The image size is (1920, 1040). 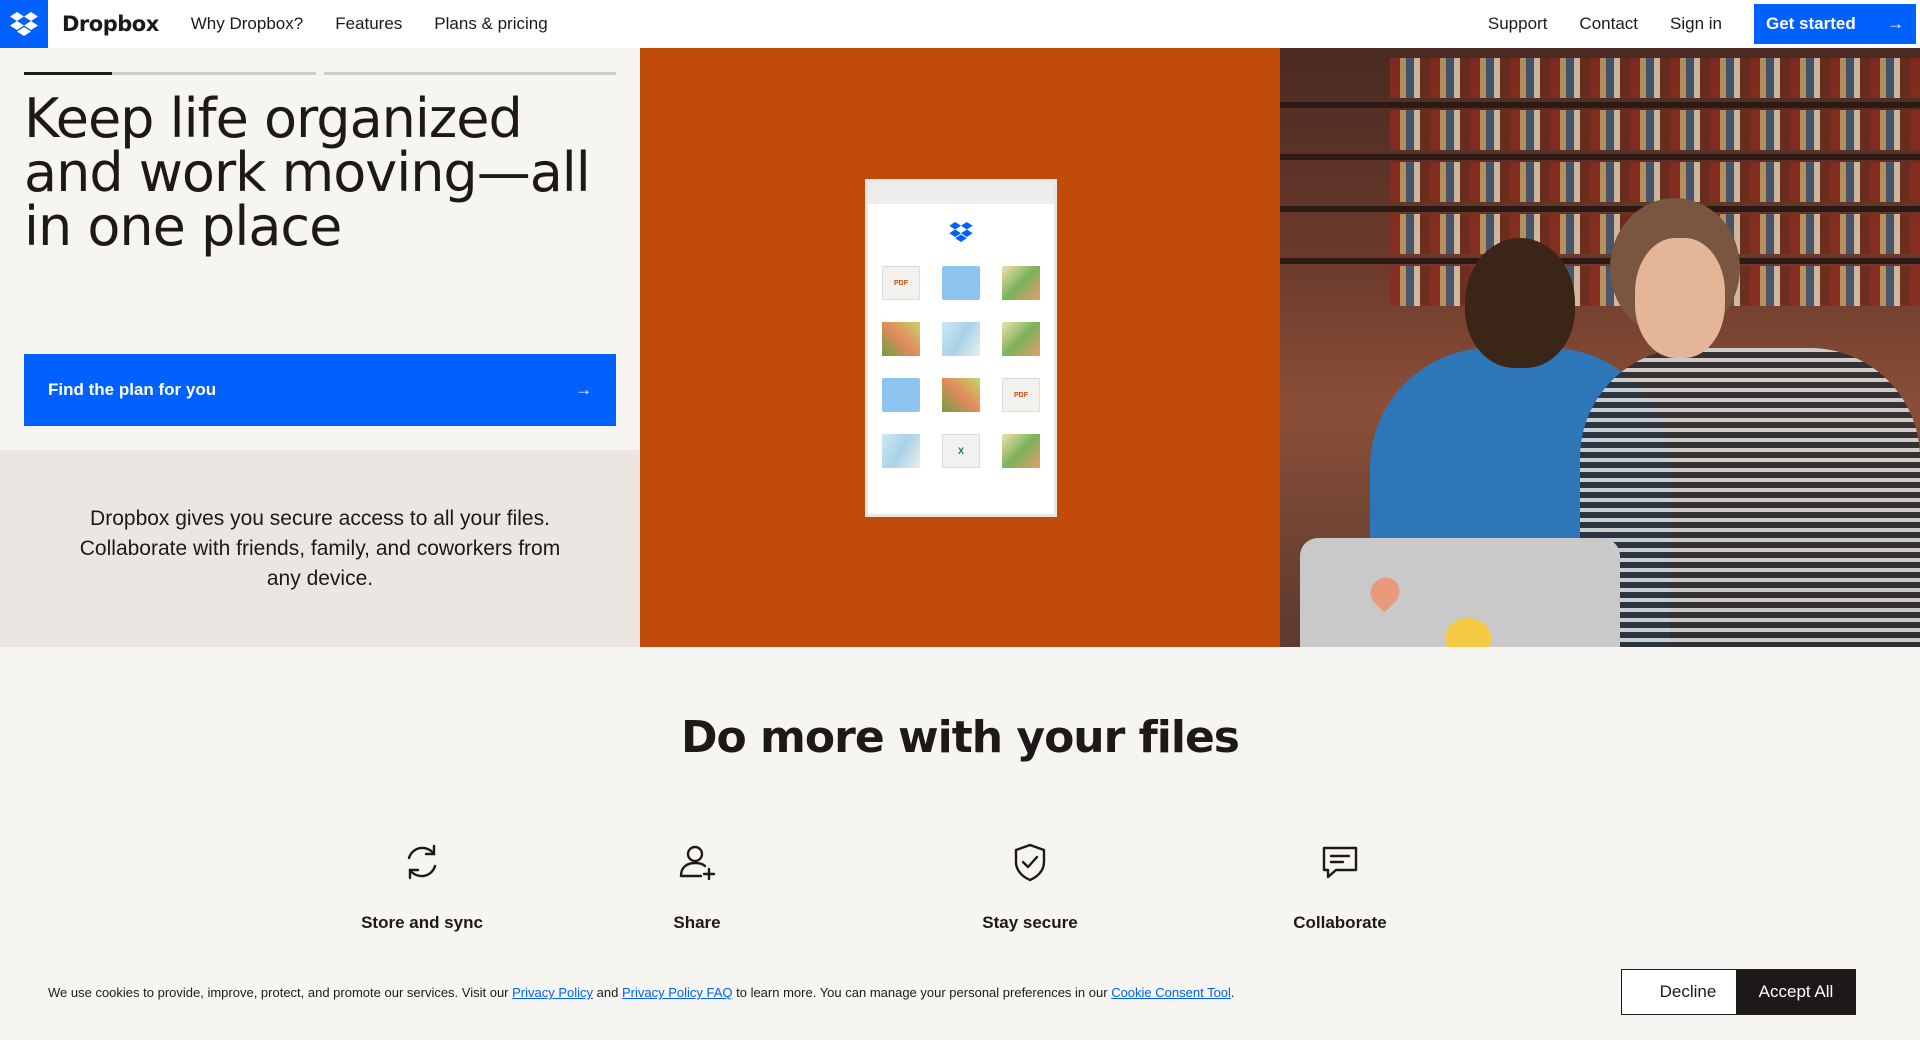 What do you see at coordinates (490, 24) in the screenshot?
I see `nav-plans-pricing: Plans & pricing` at bounding box center [490, 24].